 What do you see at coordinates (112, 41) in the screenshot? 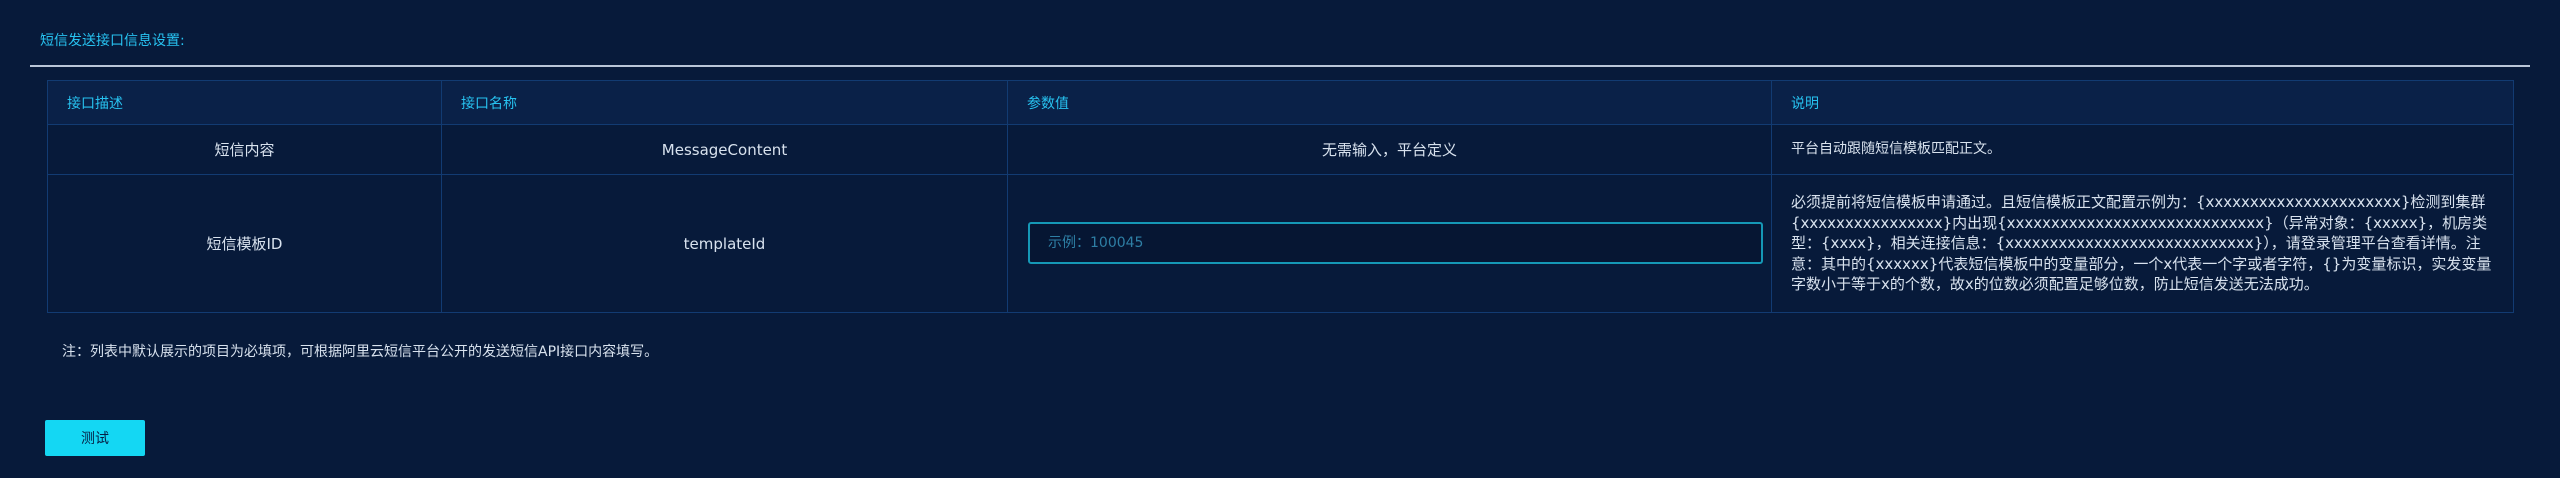
I see `section-title: 短信发送接口信息设置:` at bounding box center [112, 41].